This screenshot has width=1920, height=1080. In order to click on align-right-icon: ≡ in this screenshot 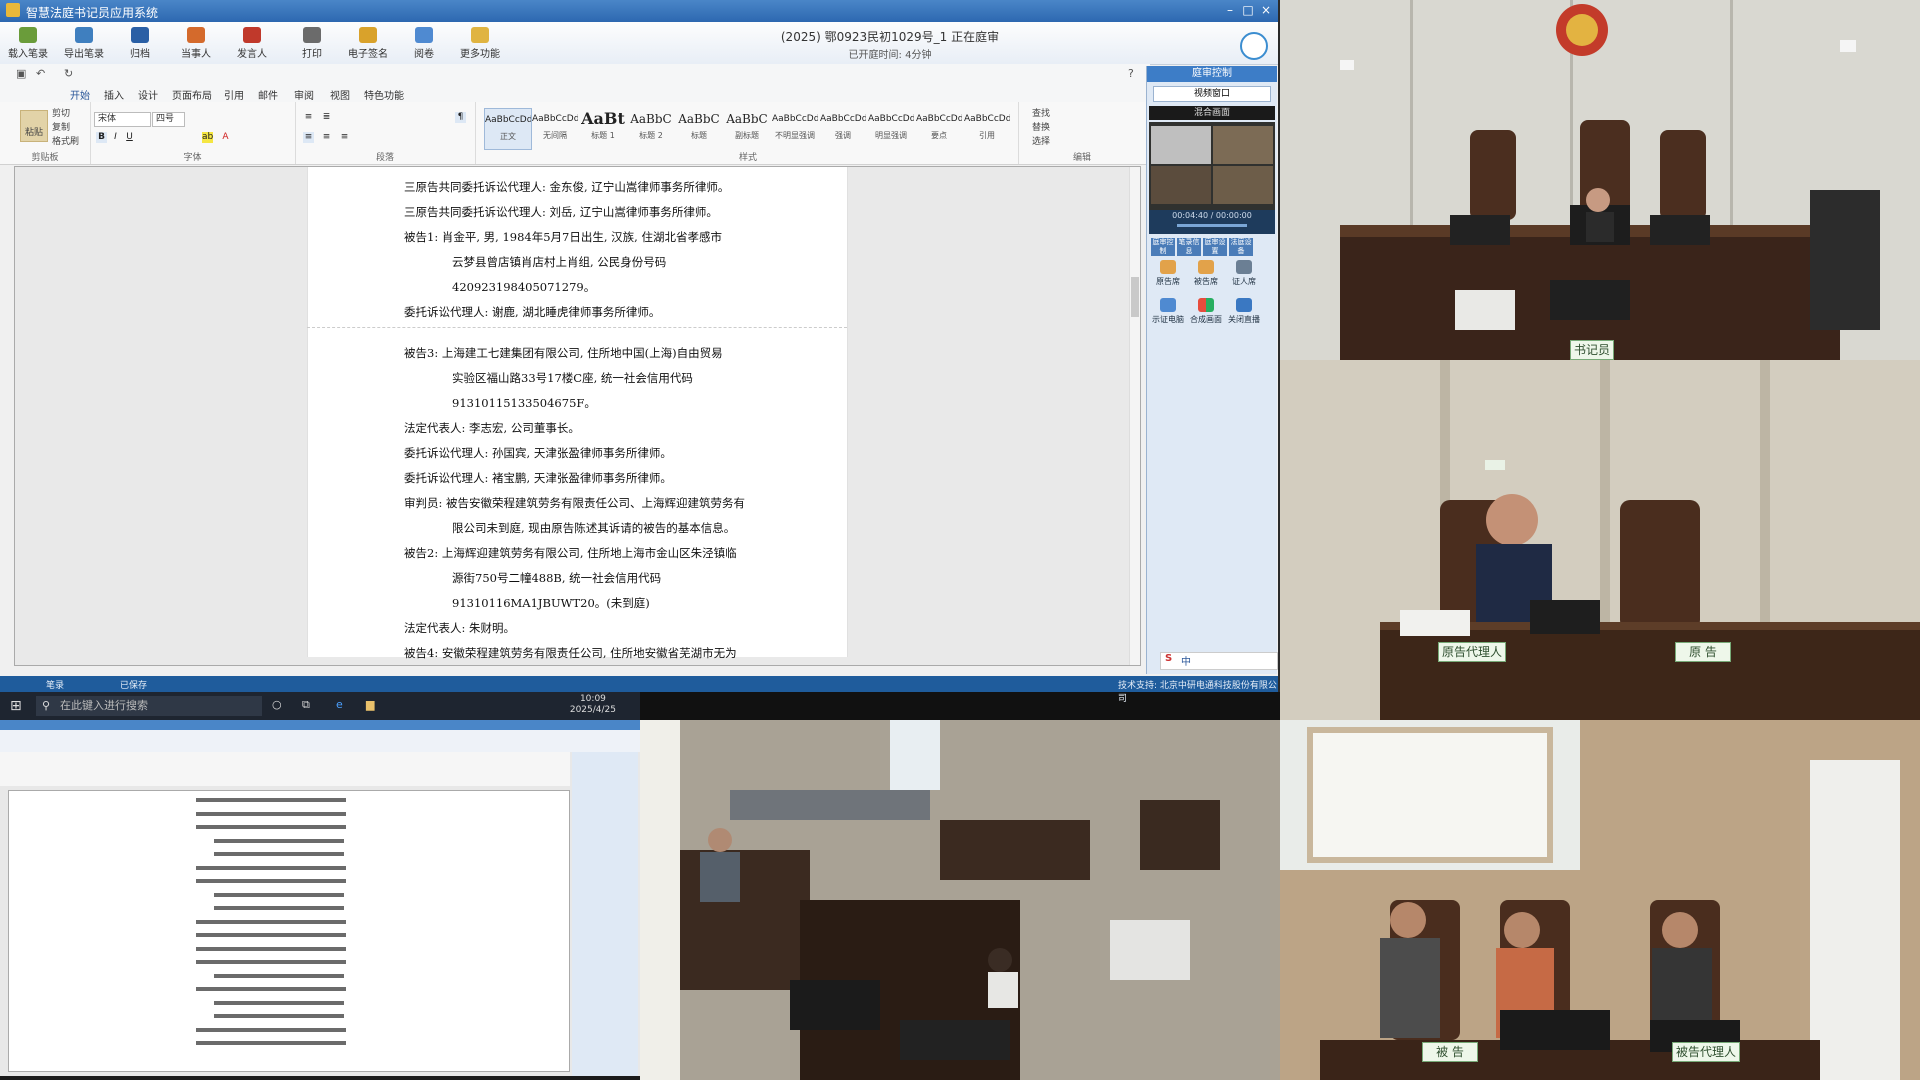, I will do `click(344, 137)`.